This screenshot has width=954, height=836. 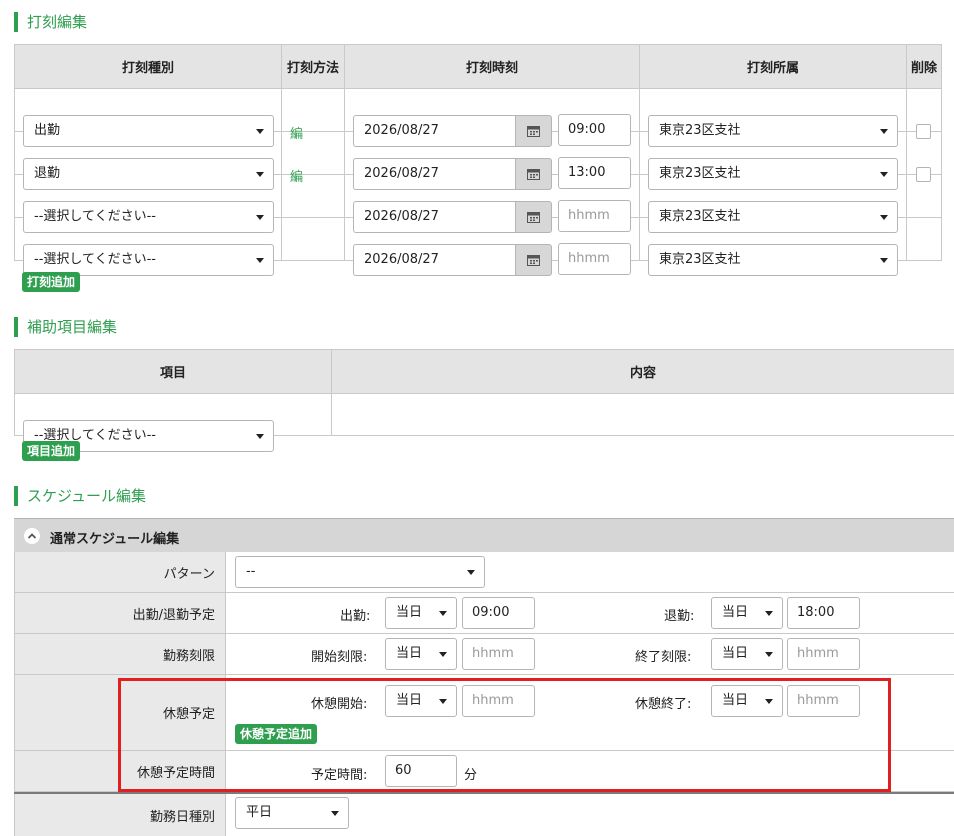 What do you see at coordinates (120, 613) in the screenshot?
I see `attendance-label: 出勤/退勤予定` at bounding box center [120, 613].